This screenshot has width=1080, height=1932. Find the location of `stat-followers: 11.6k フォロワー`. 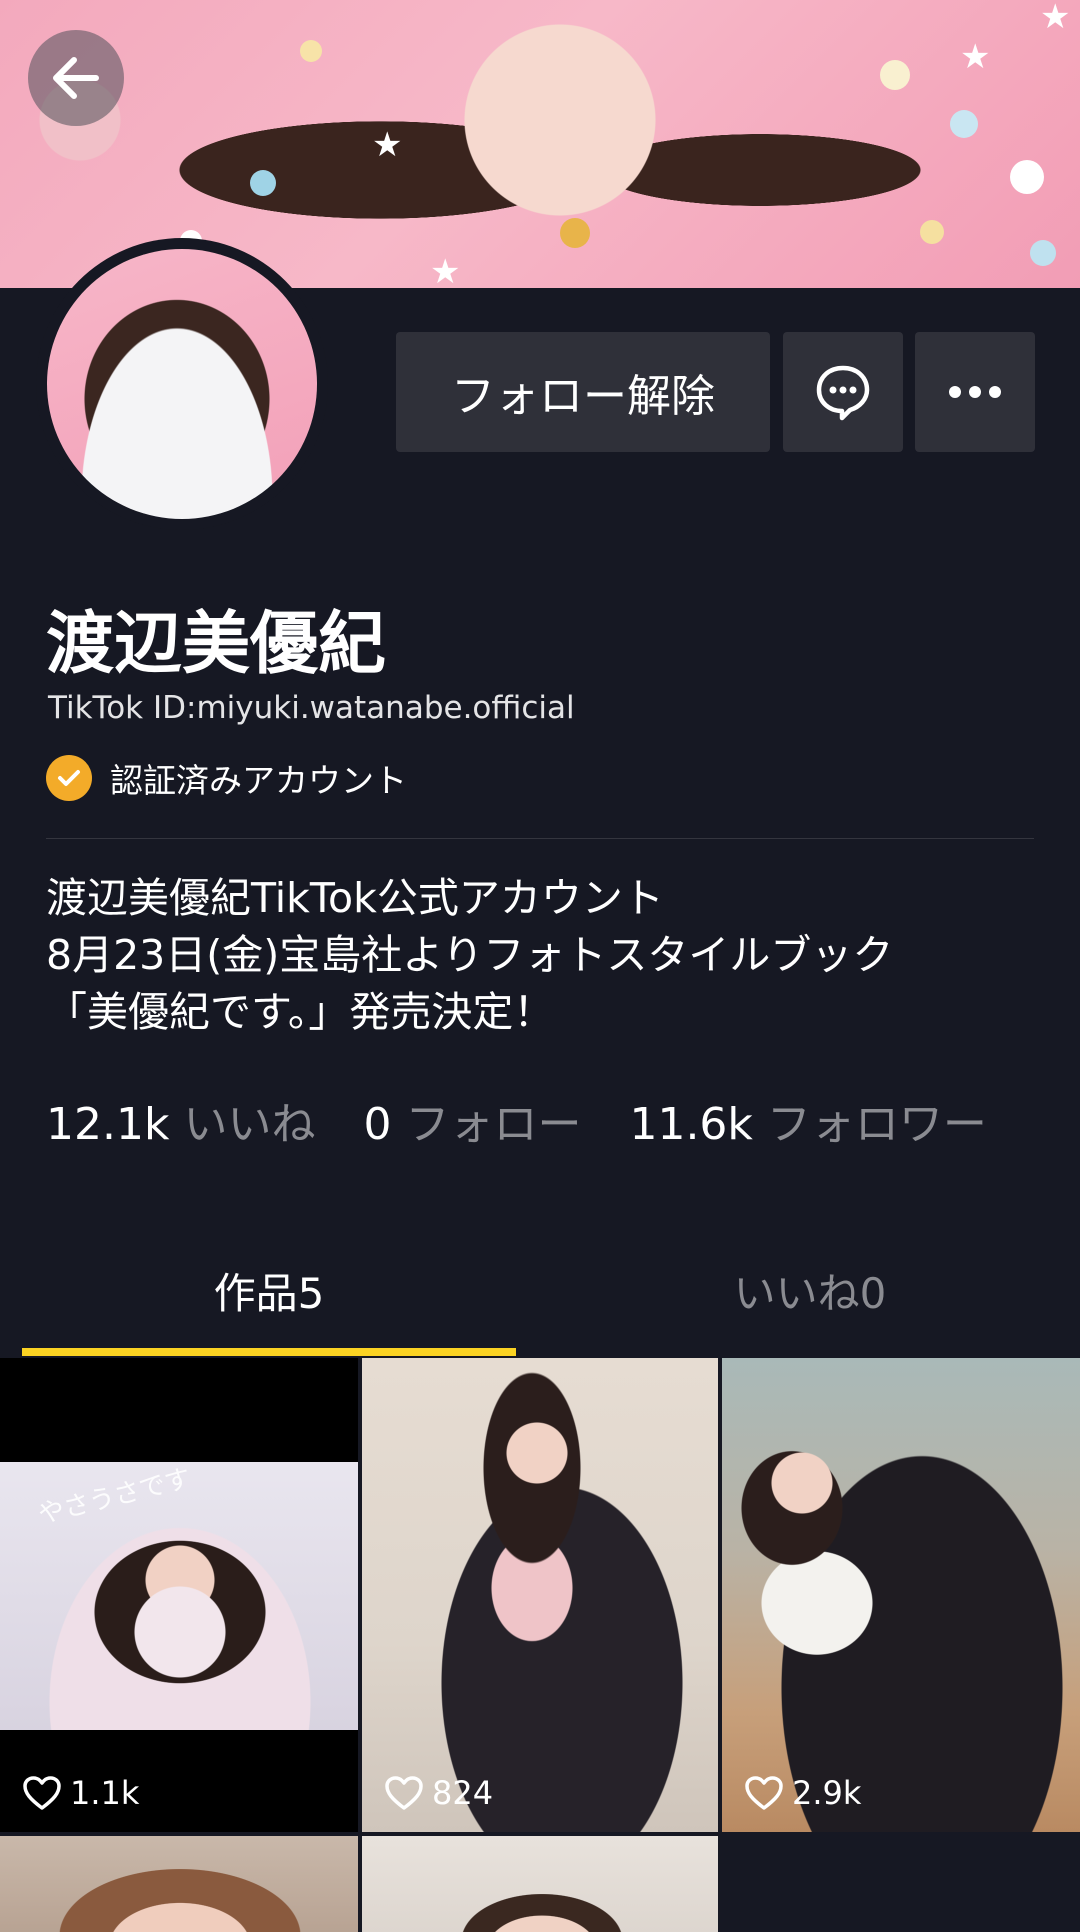

stat-followers: 11.6k フォロワー is located at coordinates (807, 1120).